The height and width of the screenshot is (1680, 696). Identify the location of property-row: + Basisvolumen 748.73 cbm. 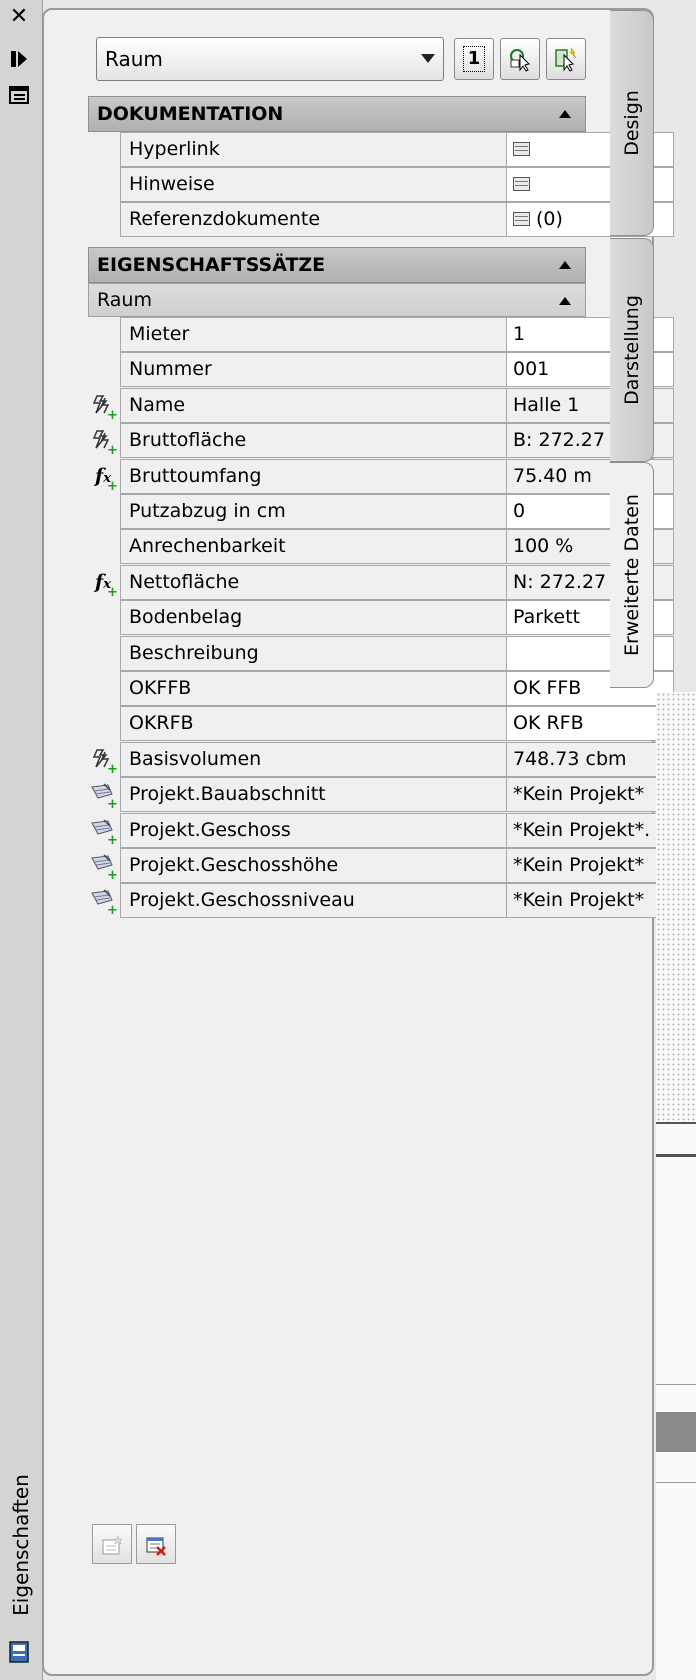
(381, 759).